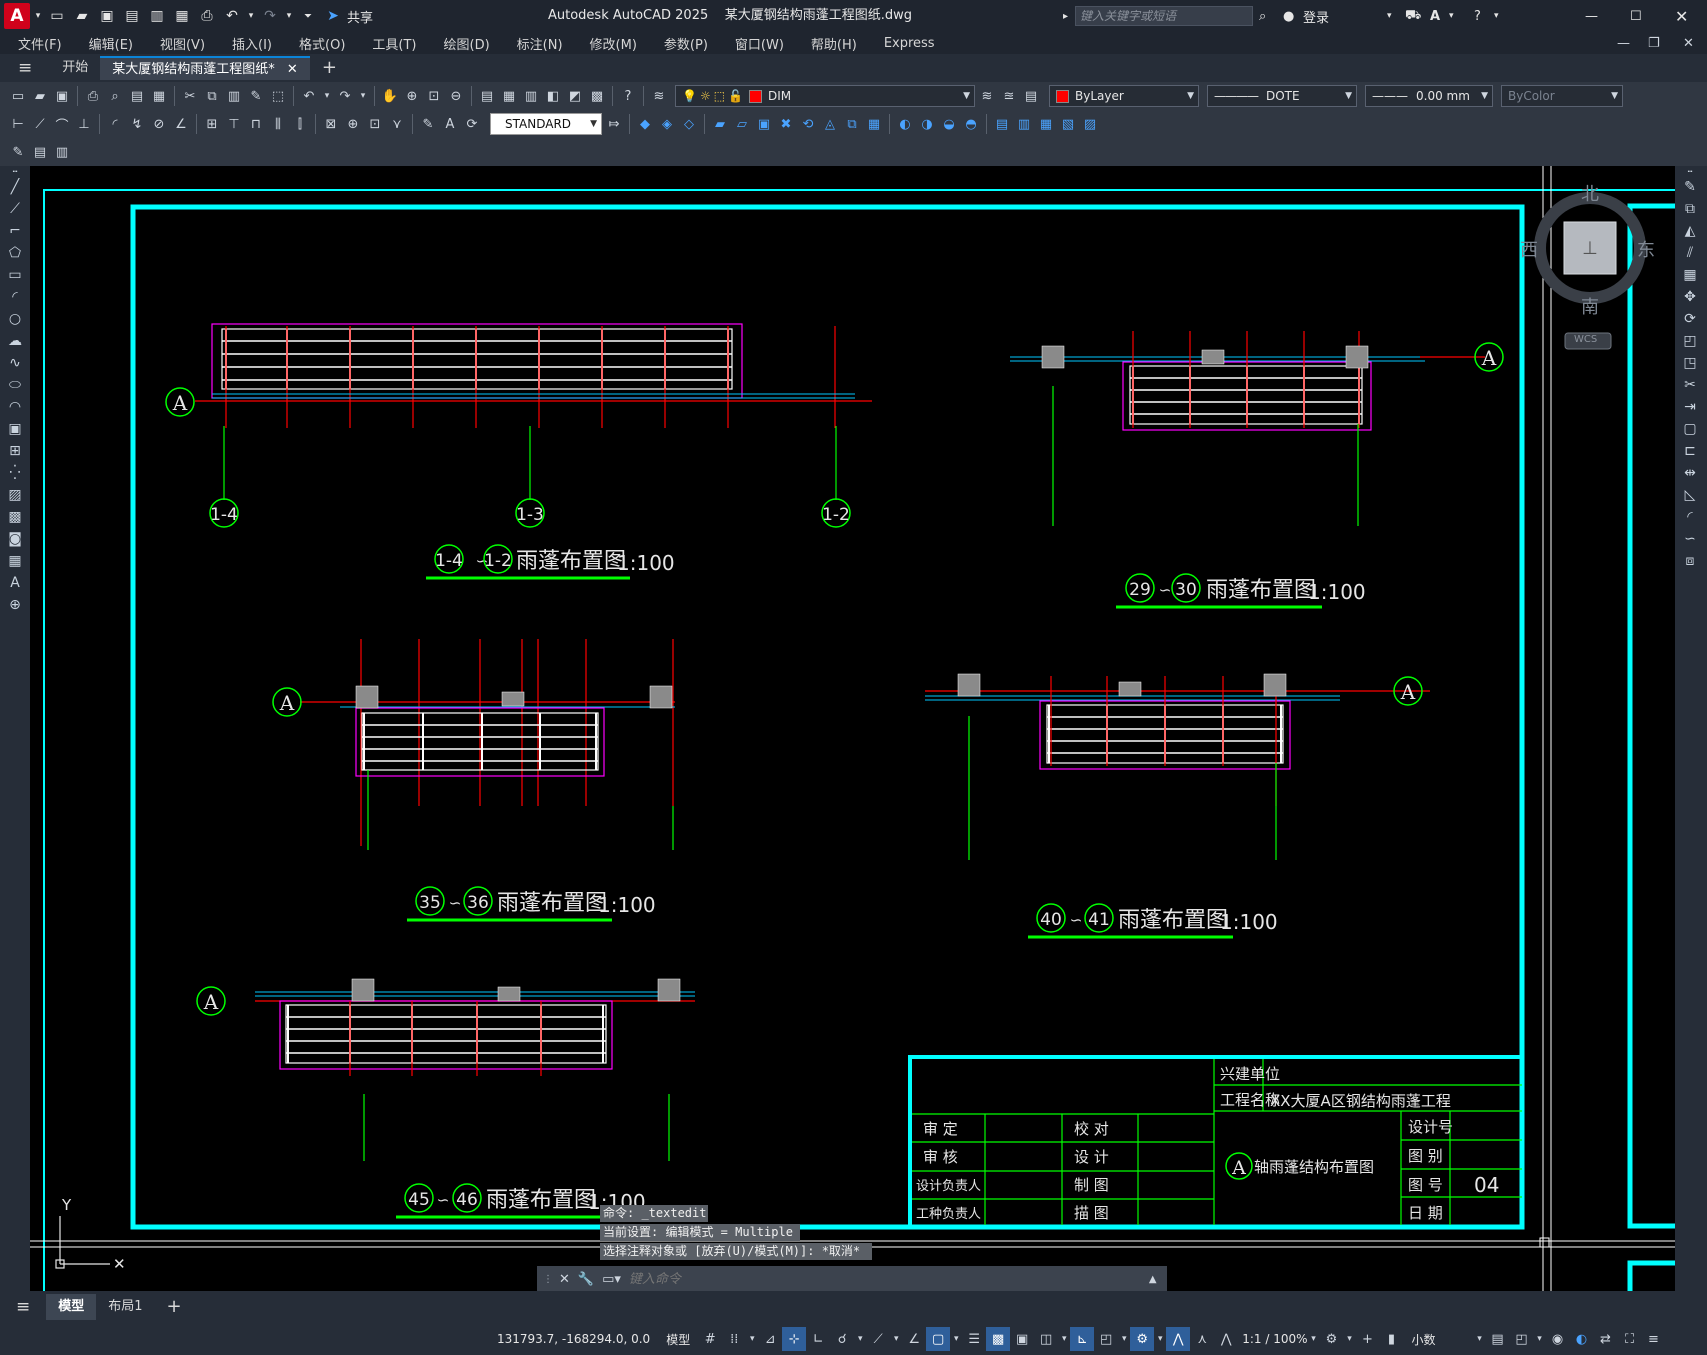 The width and height of the screenshot is (1707, 1355). What do you see at coordinates (553, 96) in the screenshot?
I see `sheet-set-icon: ◧` at bounding box center [553, 96].